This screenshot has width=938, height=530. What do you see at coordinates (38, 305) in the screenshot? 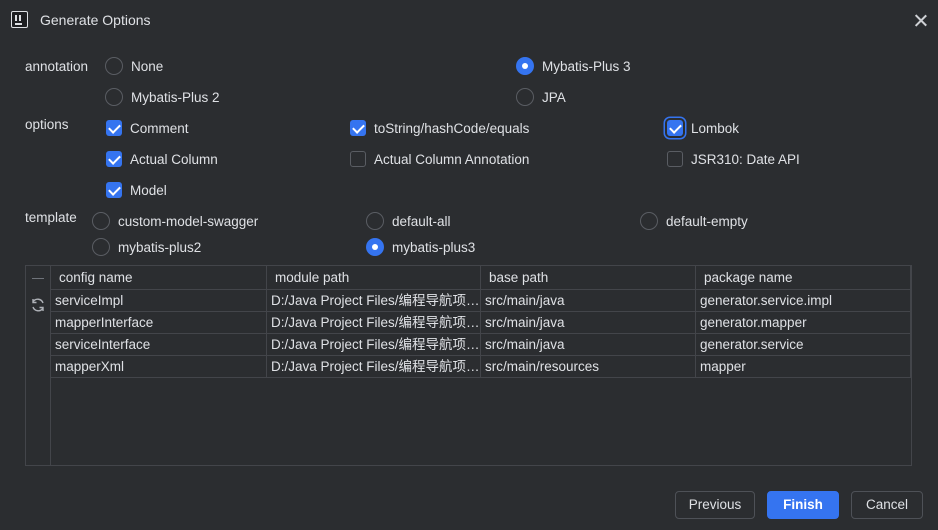
I see `refresh-icon` at bounding box center [38, 305].